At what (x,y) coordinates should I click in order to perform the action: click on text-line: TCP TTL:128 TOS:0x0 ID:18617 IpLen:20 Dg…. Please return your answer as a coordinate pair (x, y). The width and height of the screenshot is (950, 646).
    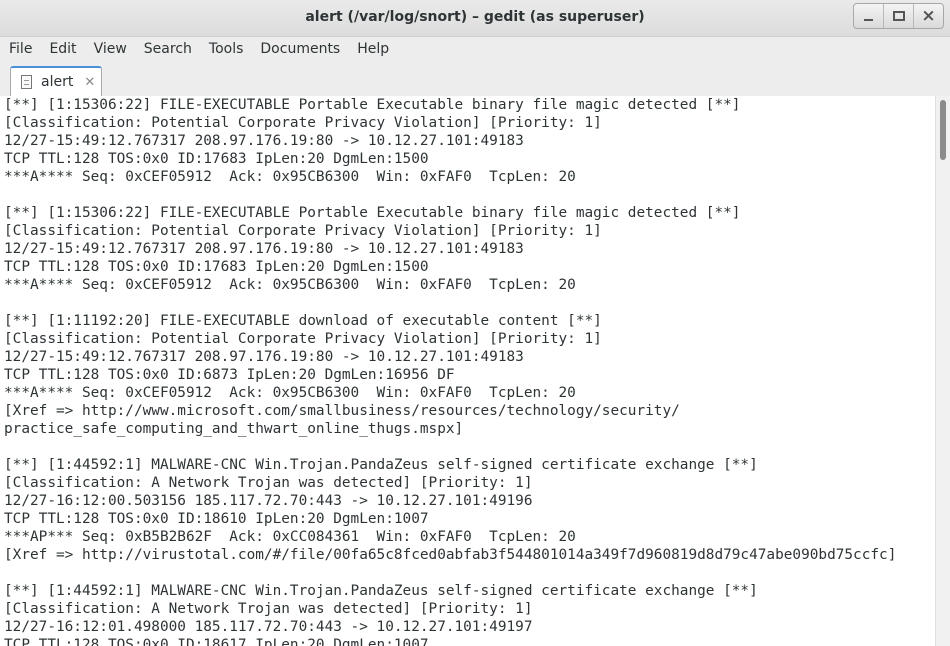
    Looking at the image, I should click on (216, 641).